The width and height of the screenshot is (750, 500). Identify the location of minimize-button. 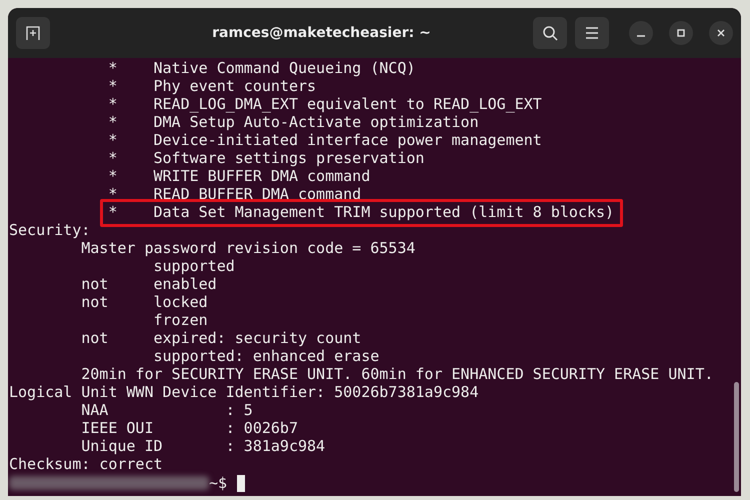
(641, 33).